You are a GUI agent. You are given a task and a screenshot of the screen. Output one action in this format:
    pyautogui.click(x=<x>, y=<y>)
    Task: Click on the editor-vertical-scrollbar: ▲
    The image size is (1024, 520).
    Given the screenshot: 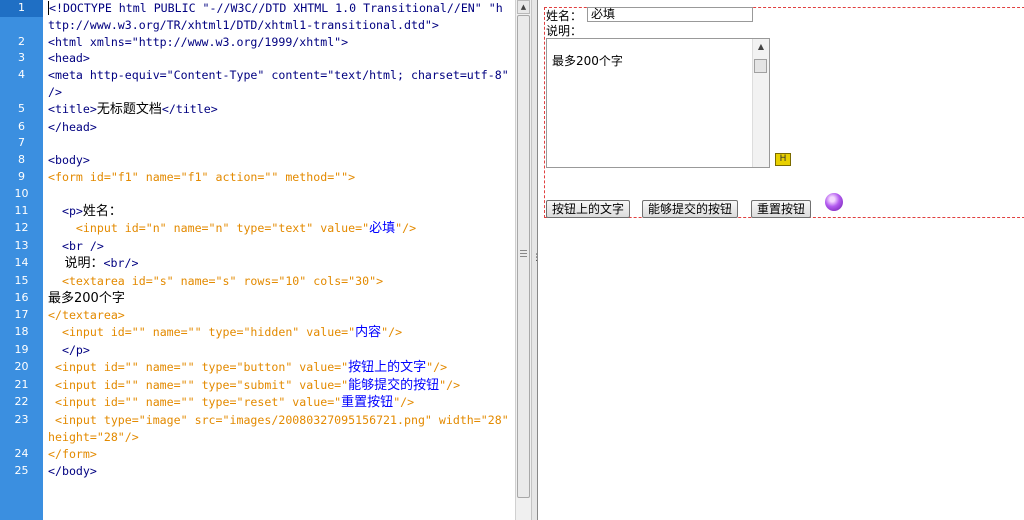 What is the action you would take?
    pyautogui.click(x=523, y=260)
    